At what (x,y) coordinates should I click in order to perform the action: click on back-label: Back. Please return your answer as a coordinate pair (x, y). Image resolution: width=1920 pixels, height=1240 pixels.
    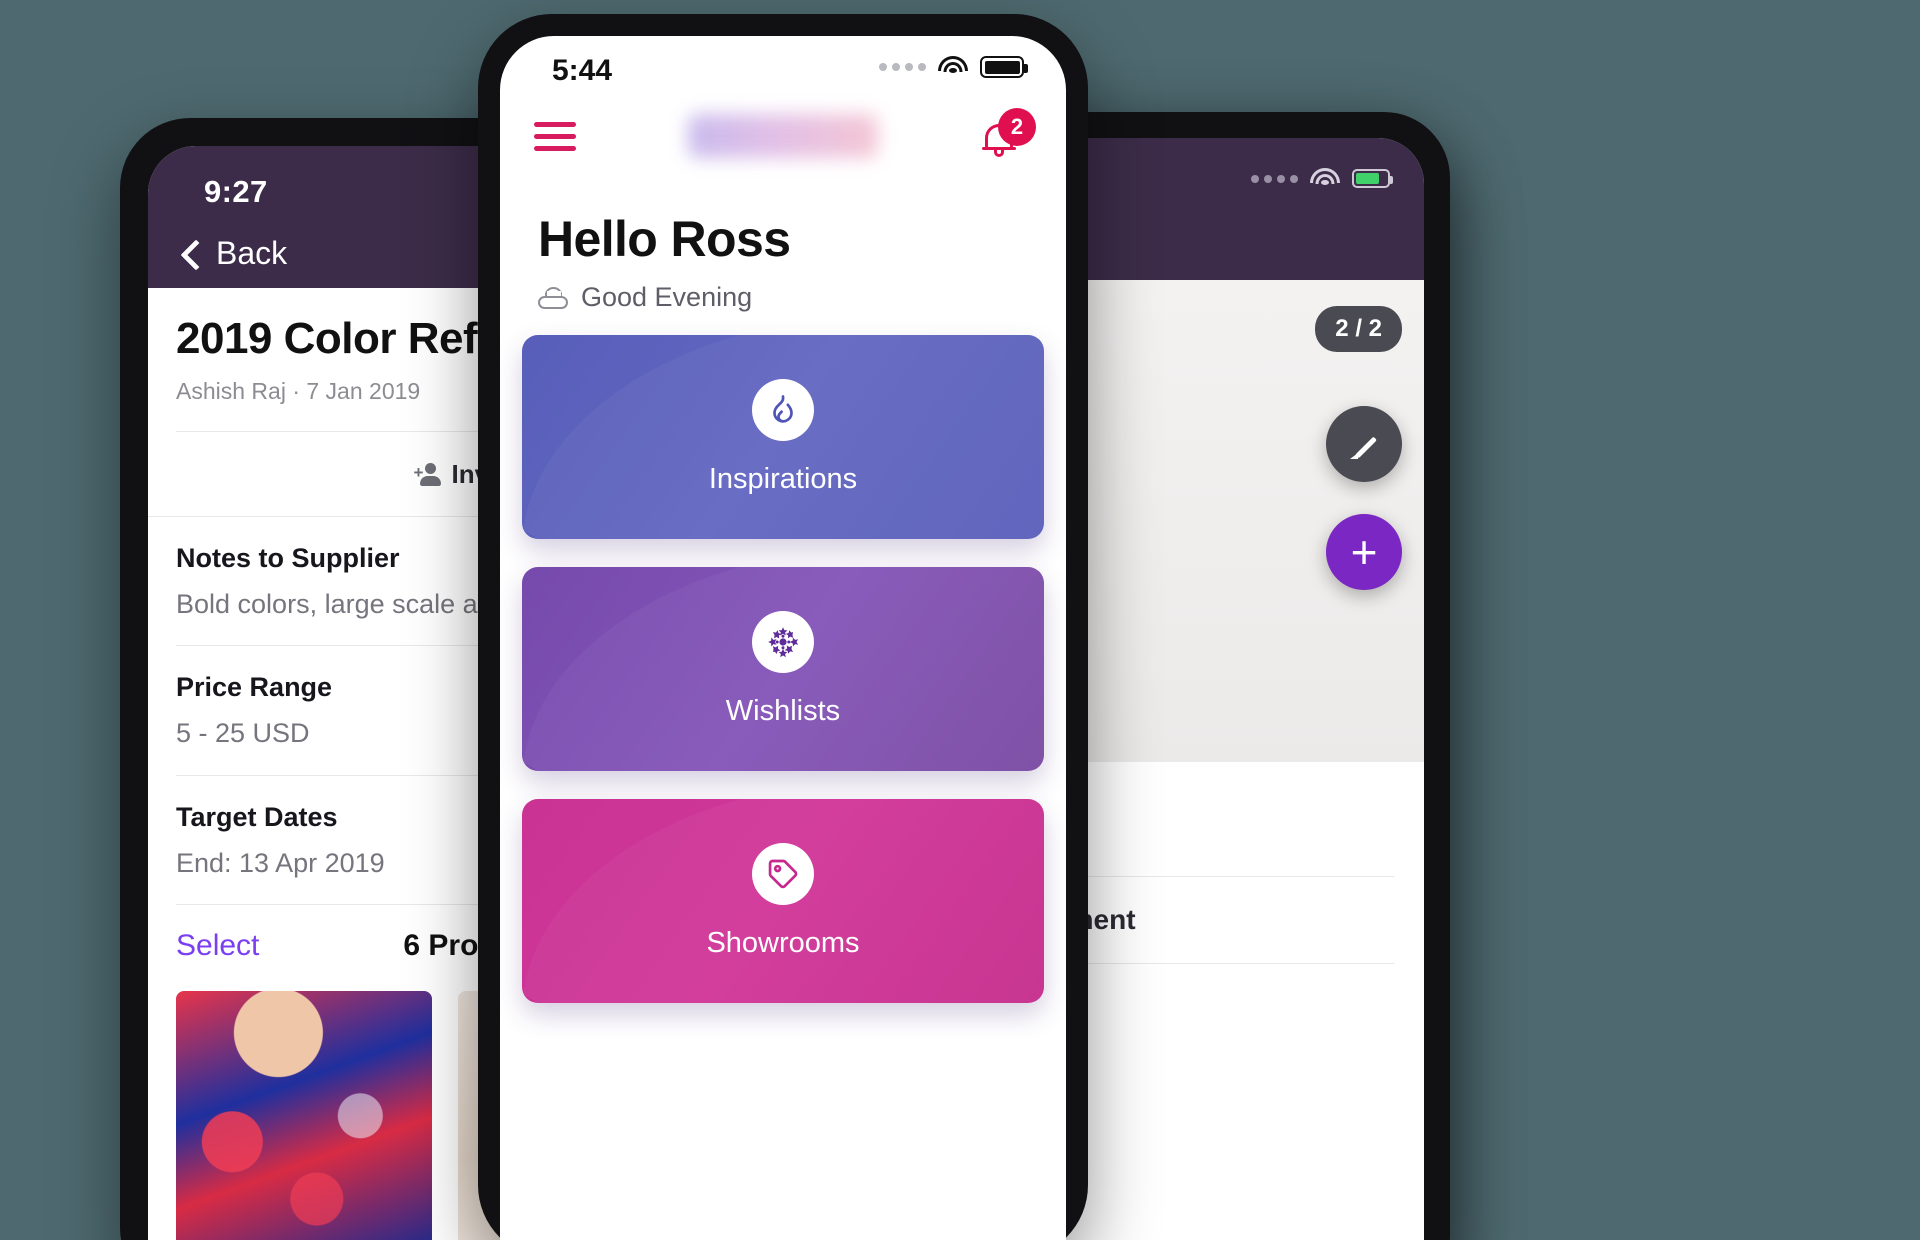
    Looking at the image, I should click on (252, 253).